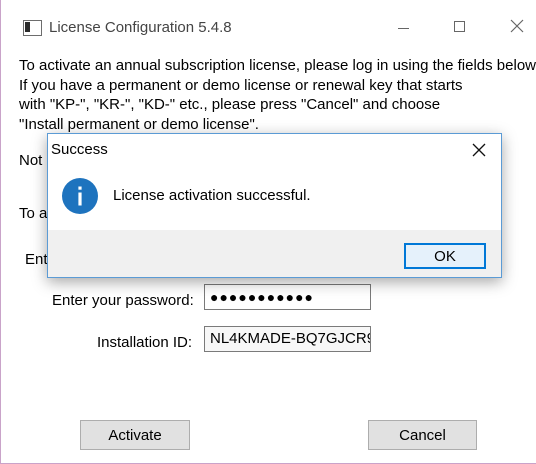  What do you see at coordinates (31, 160) in the screenshot?
I see `obscured-text: Not` at bounding box center [31, 160].